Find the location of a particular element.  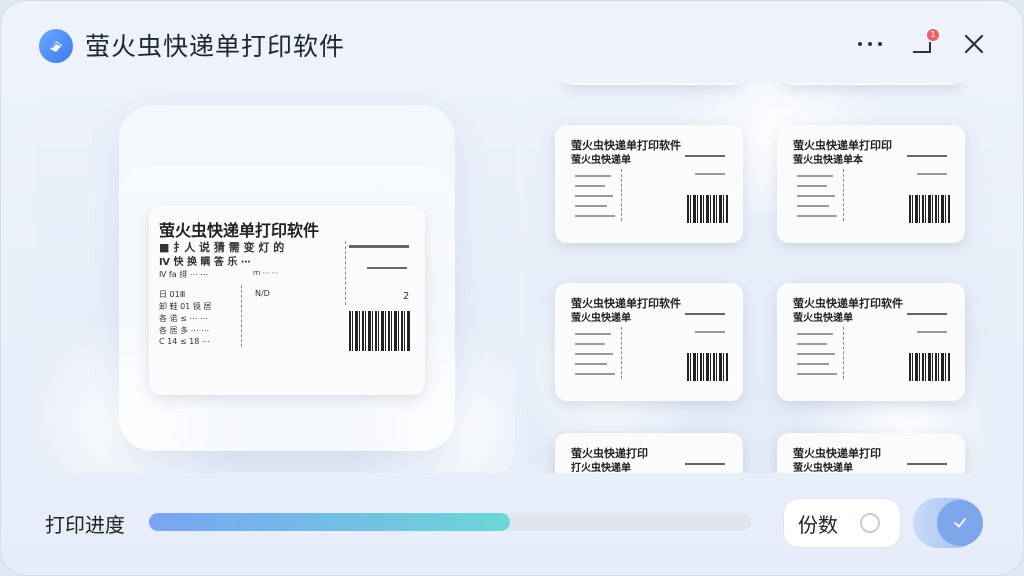

minimize-button: 1 is located at coordinates (922, 44).